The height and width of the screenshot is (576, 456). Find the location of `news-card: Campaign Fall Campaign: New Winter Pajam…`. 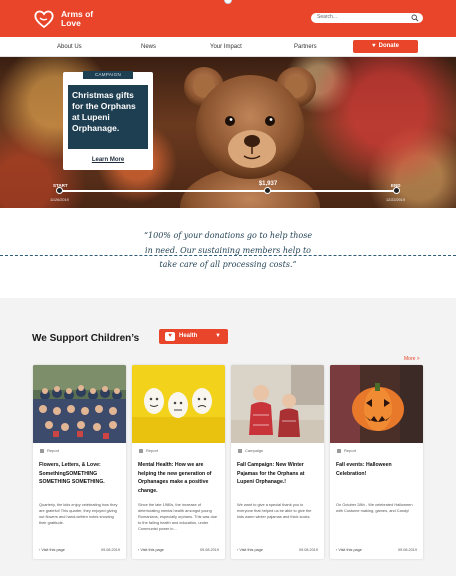

news-card: Campaign Fall Campaign: New Winter Pajam… is located at coordinates (277, 462).